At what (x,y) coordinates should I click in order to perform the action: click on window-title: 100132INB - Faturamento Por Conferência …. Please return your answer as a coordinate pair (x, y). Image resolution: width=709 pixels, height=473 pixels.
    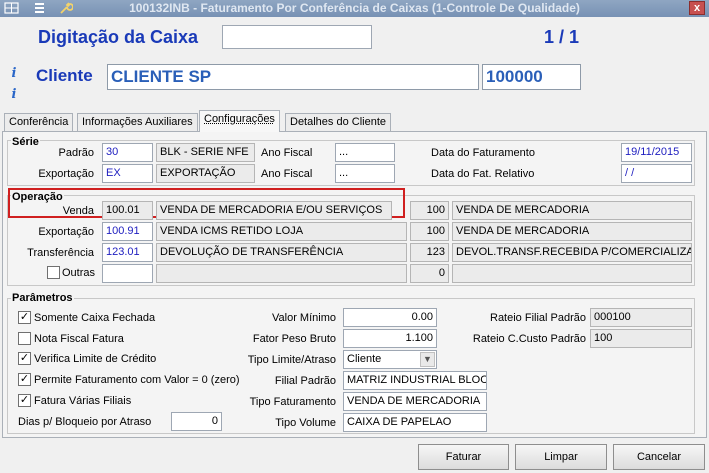
    Looking at the image, I should click on (354, 8).